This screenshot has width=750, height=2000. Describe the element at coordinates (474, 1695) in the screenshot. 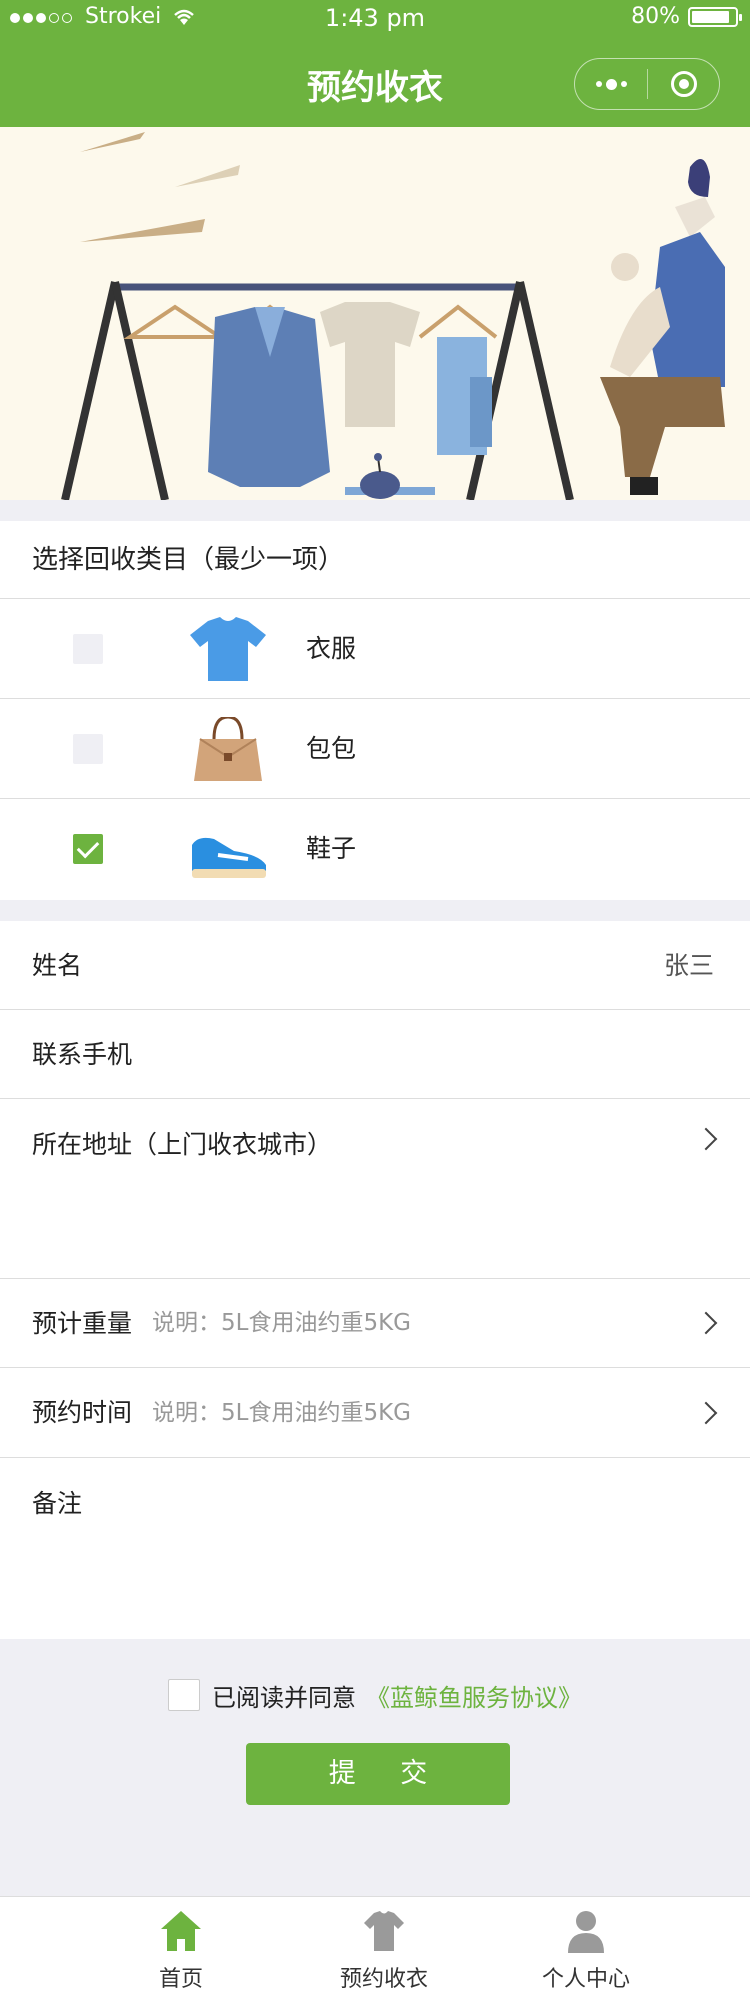

I see `agreement-link: 《蓝鲸鱼服务协议》` at that location.